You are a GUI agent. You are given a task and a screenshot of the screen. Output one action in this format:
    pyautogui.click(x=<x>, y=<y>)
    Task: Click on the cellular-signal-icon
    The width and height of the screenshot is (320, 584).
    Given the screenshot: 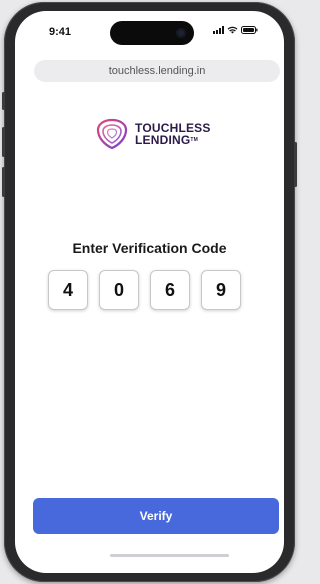 What is the action you would take?
    pyautogui.click(x=218, y=30)
    